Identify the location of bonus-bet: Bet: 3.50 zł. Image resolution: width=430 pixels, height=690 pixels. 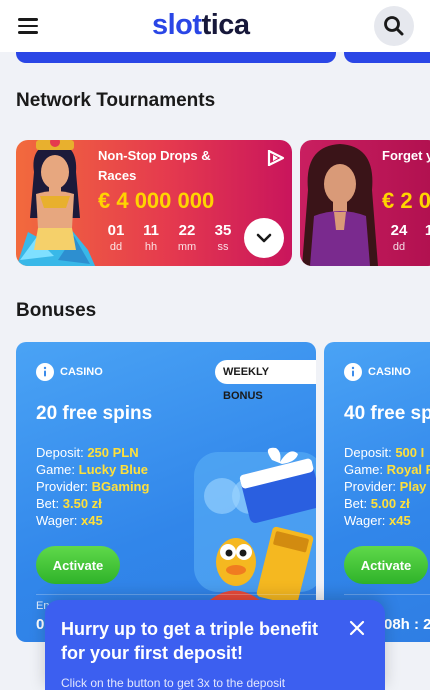
(69, 503).